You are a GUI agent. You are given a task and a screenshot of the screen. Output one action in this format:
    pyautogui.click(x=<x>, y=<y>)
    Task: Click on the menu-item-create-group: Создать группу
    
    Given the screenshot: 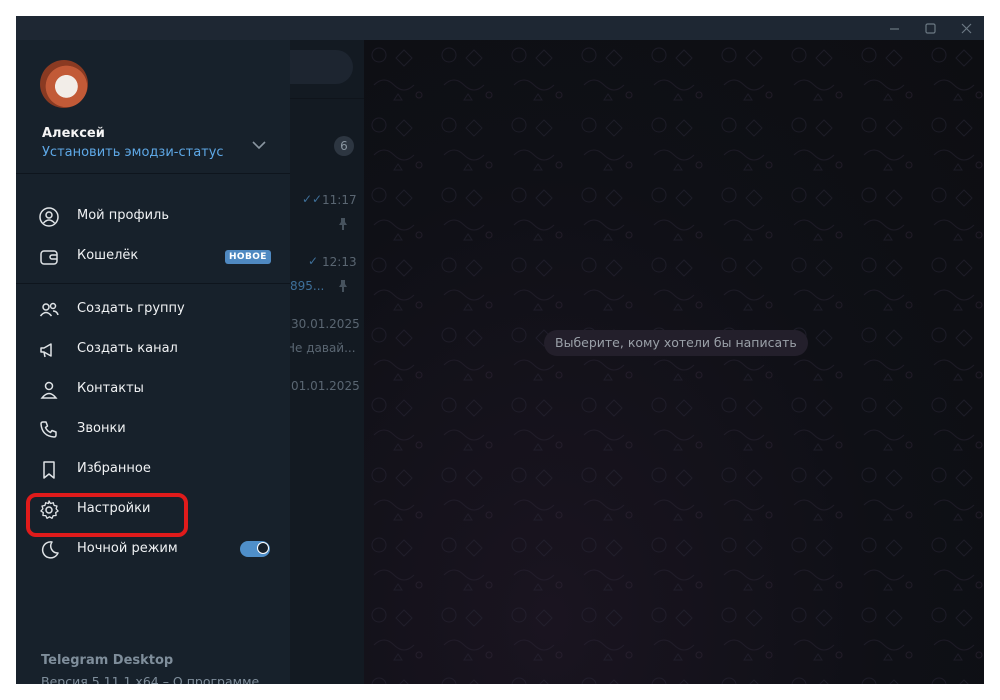 What is the action you would take?
    pyautogui.click(x=153, y=309)
    